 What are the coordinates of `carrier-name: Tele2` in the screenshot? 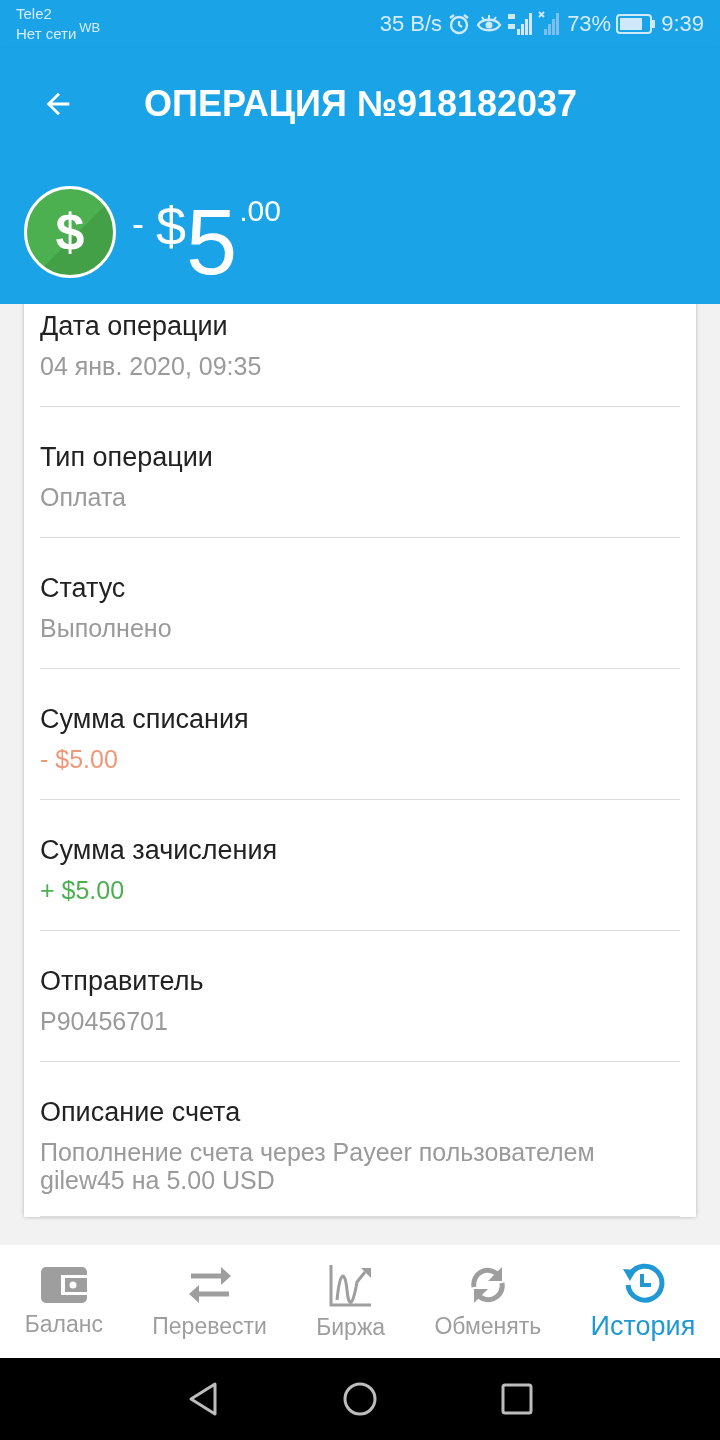 It's located at (34, 14).